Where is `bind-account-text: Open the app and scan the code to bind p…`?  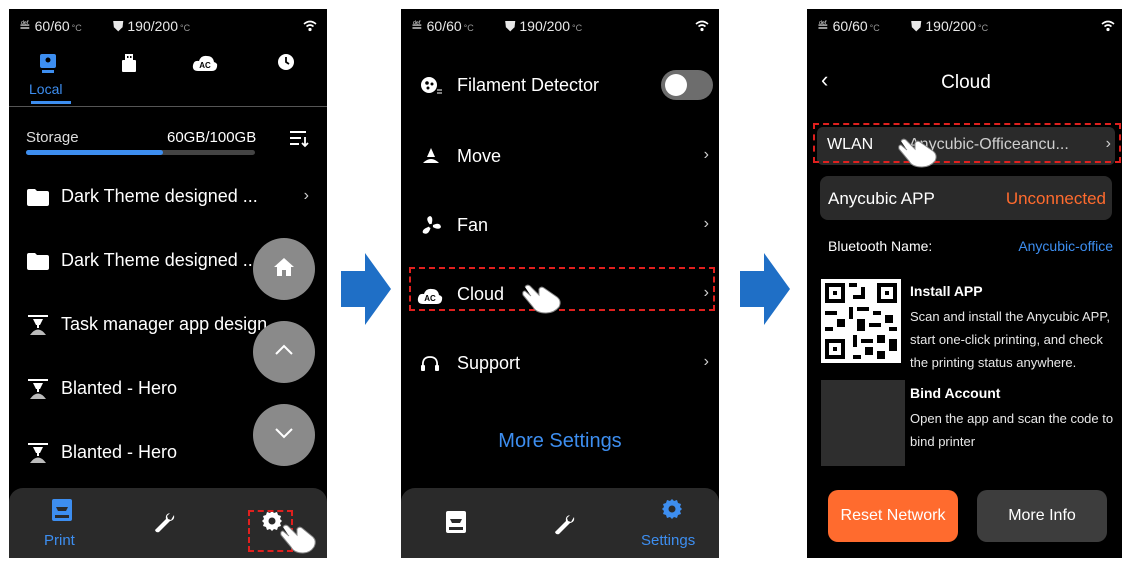 bind-account-text: Open the app and scan the code to bind p… is located at coordinates (1012, 430).